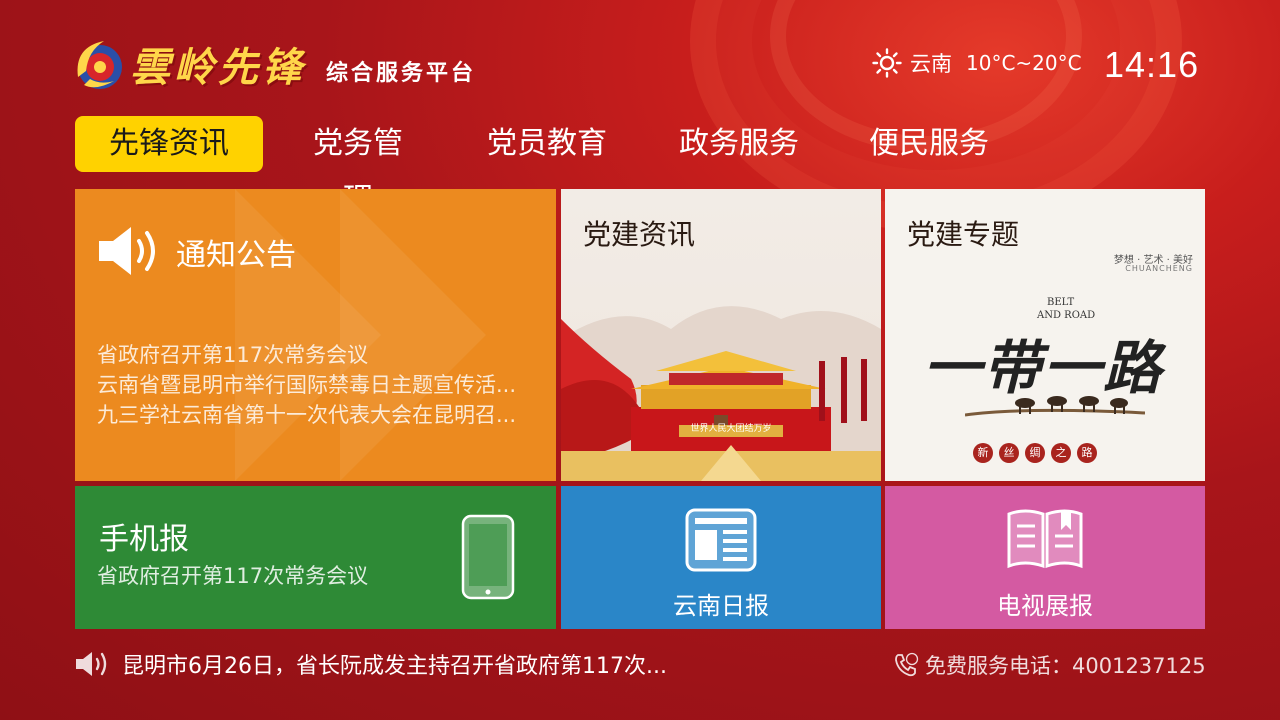 The height and width of the screenshot is (720, 1280). I want to click on banner-text: 世界人民大团结万岁, so click(731, 429).